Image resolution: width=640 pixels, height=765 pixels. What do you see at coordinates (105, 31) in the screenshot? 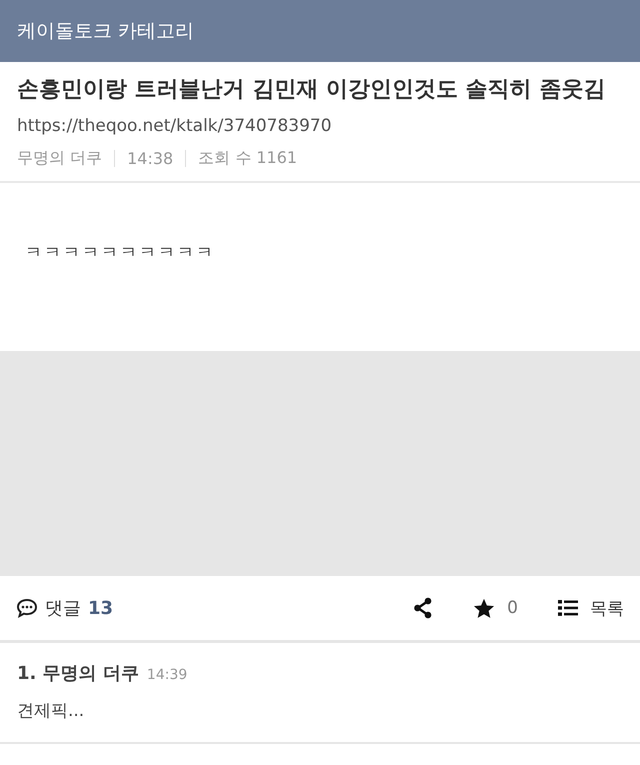
I see `category-title: 케이돌토크 카테고리` at bounding box center [105, 31].